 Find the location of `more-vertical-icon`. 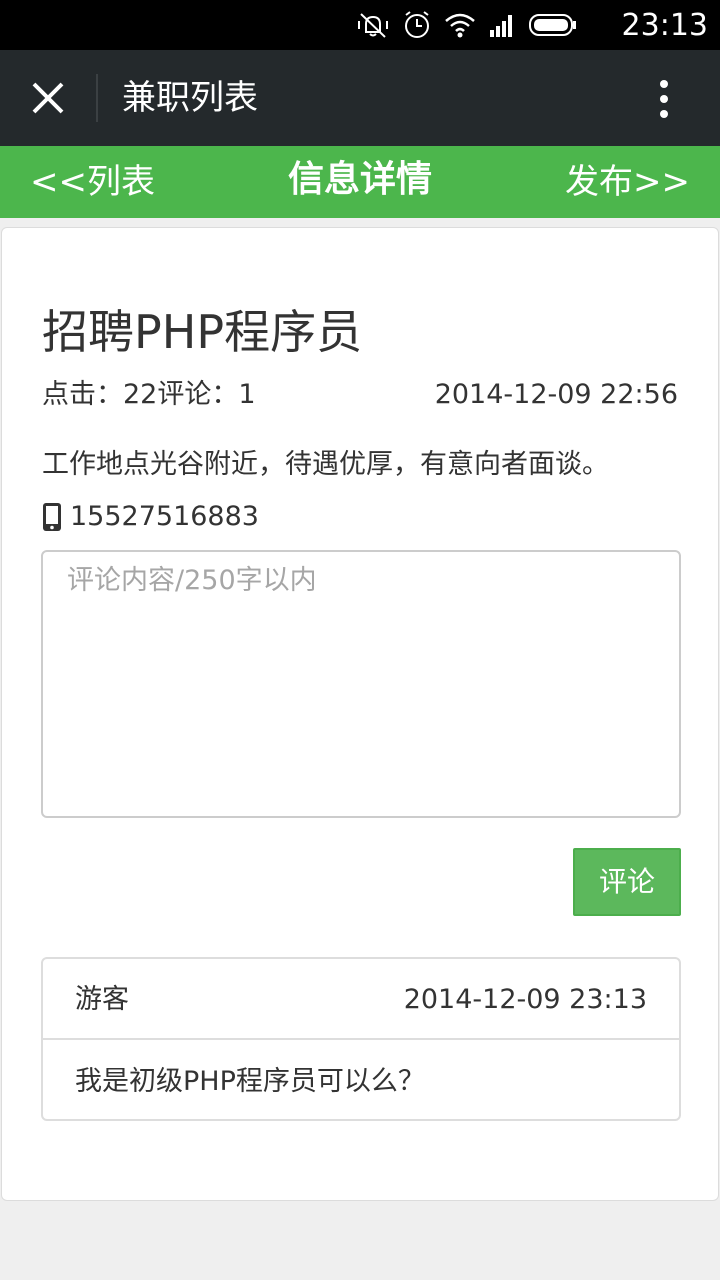

more-vertical-icon is located at coordinates (664, 99).